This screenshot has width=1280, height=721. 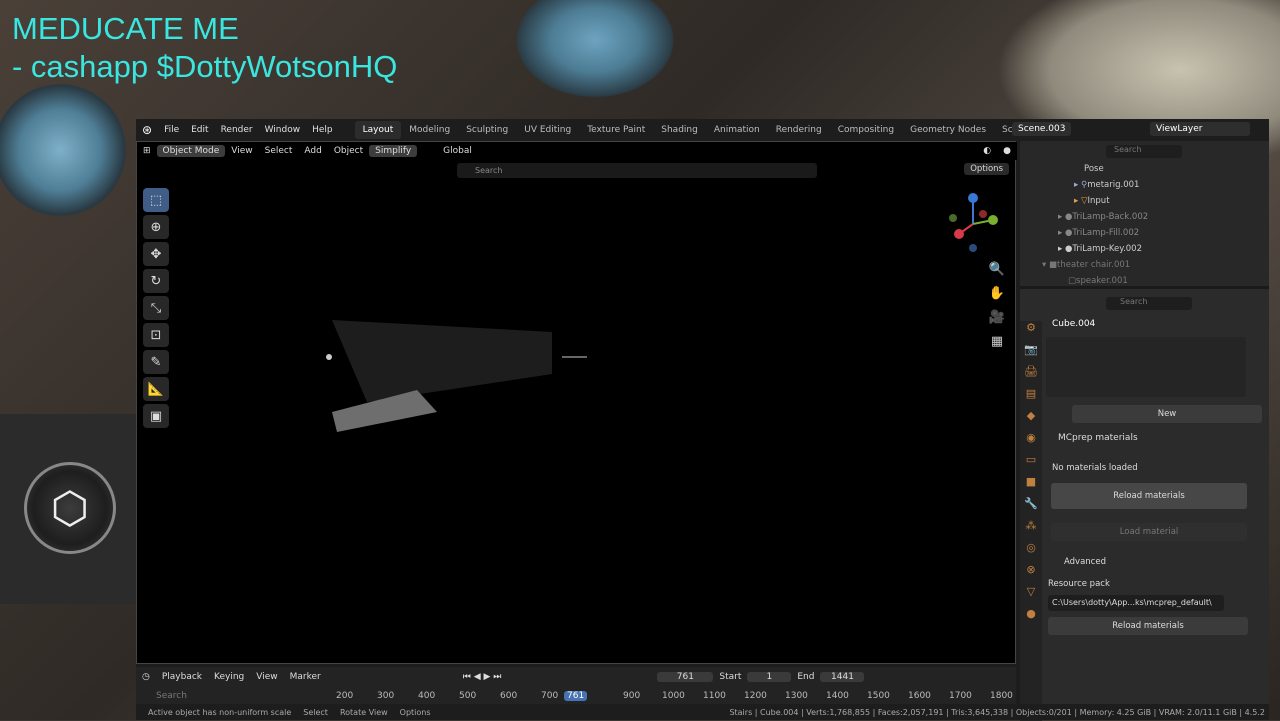 What do you see at coordinates (799, 130) in the screenshot?
I see `tab-rendering: Rendering` at bounding box center [799, 130].